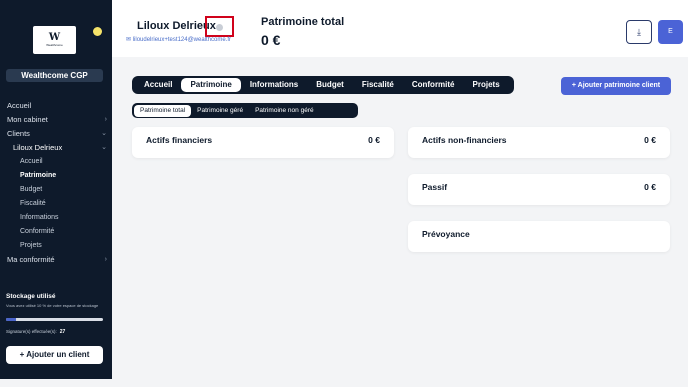 The width and height of the screenshot is (688, 387). What do you see at coordinates (486, 85) in the screenshot?
I see `tab-projets: Projets` at bounding box center [486, 85].